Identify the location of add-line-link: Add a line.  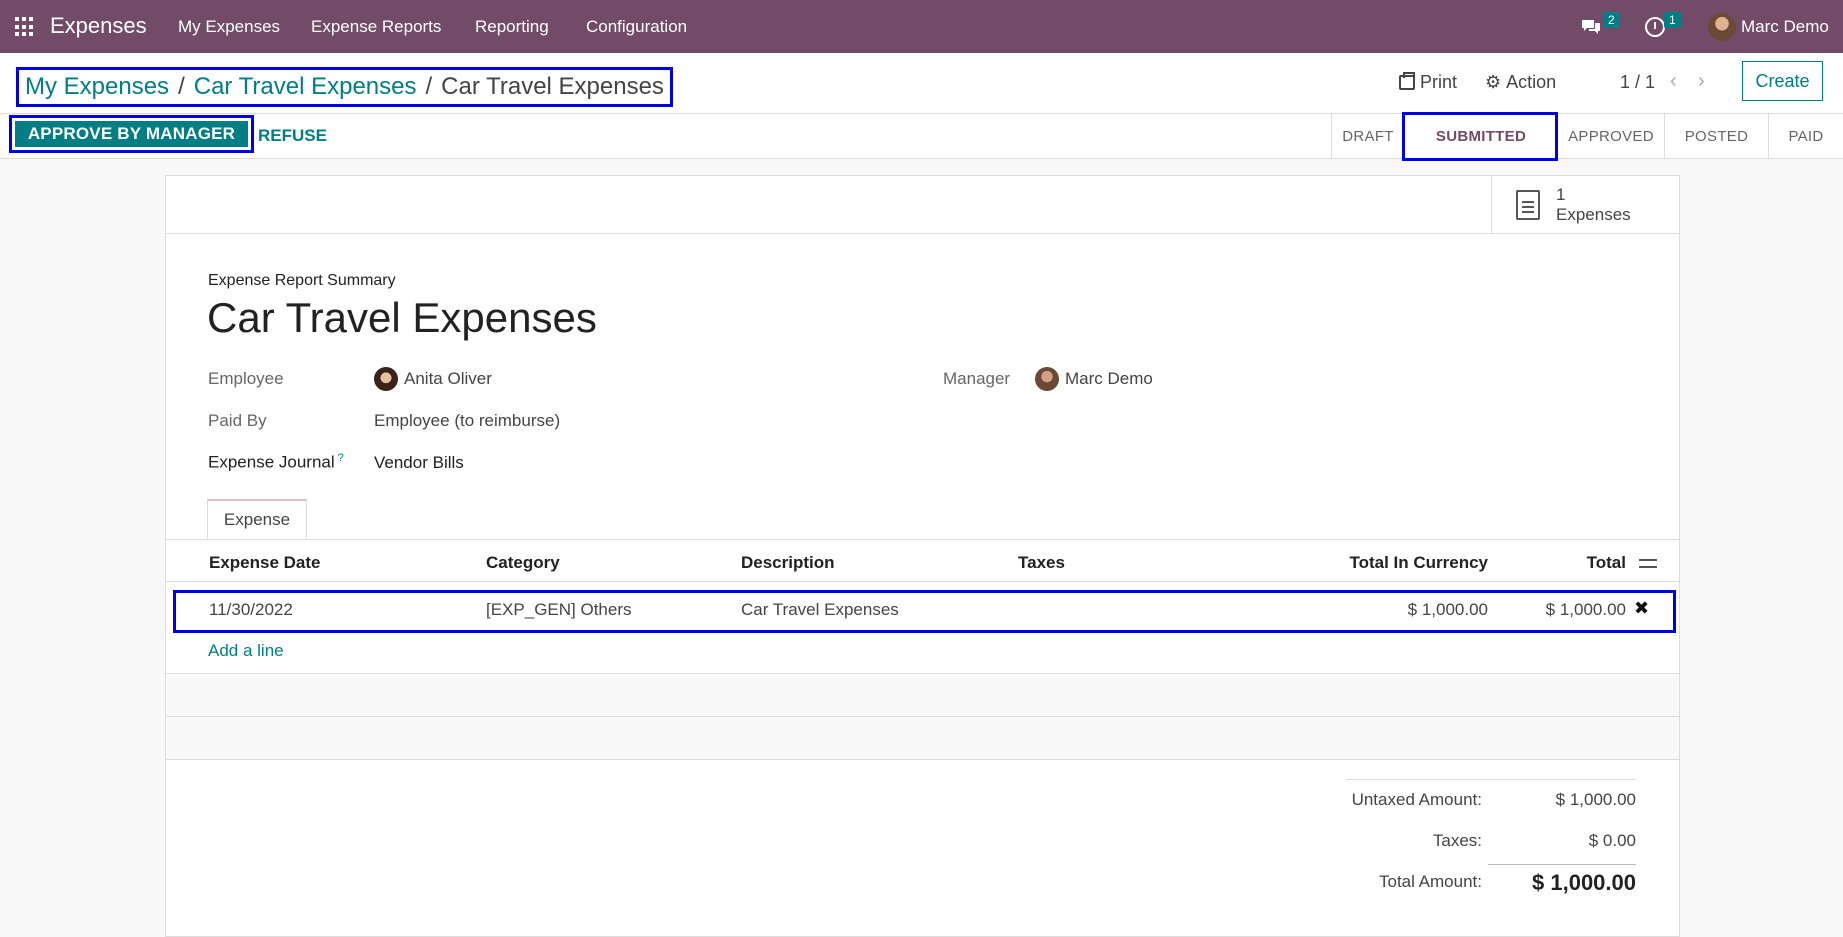
(246, 651).